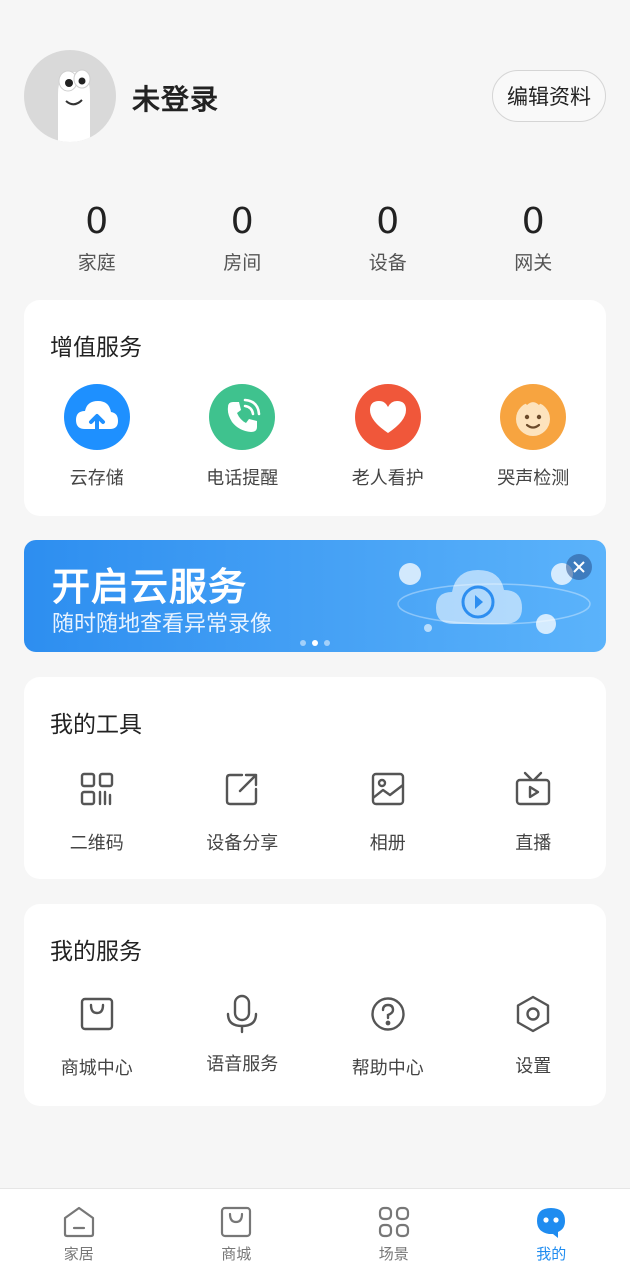  What do you see at coordinates (387, 417) in the screenshot?
I see `heart-icon` at bounding box center [387, 417].